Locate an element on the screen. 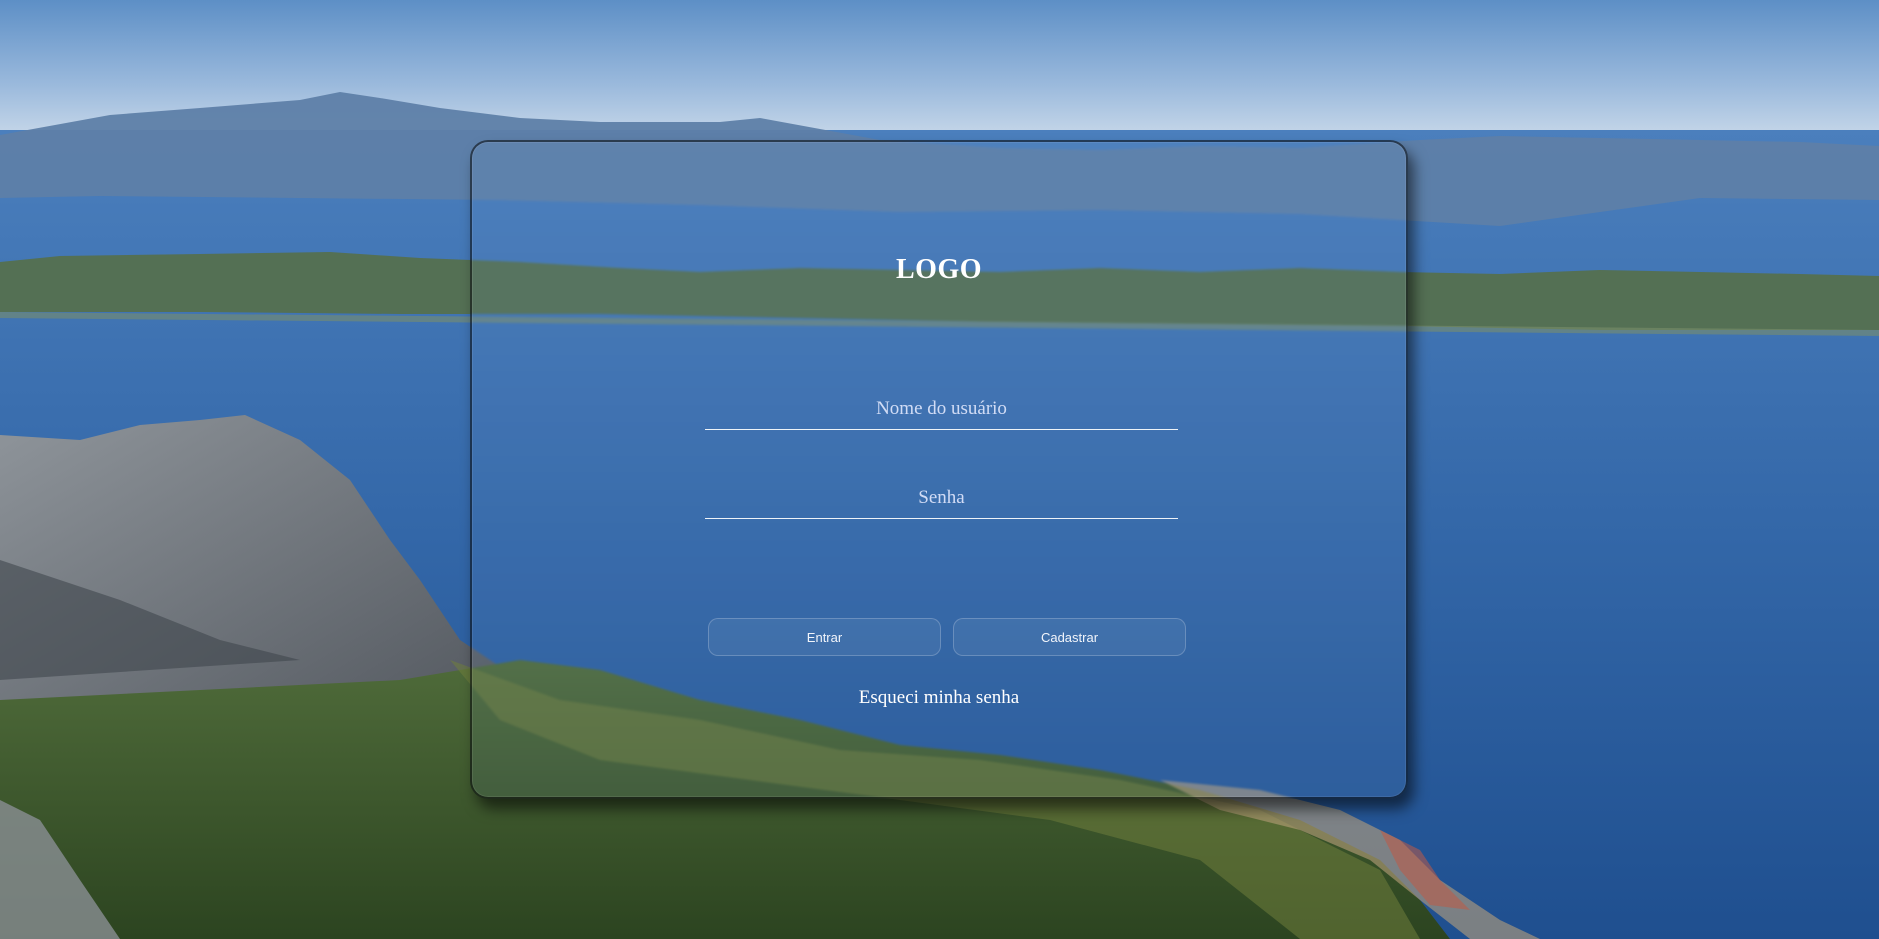  password-input is located at coordinates (941, 495).